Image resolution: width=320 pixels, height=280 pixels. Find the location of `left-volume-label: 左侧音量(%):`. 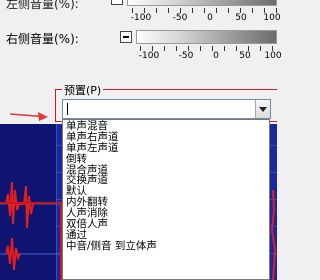

left-volume-label: 左侧音量(%): is located at coordinates (42, 5).